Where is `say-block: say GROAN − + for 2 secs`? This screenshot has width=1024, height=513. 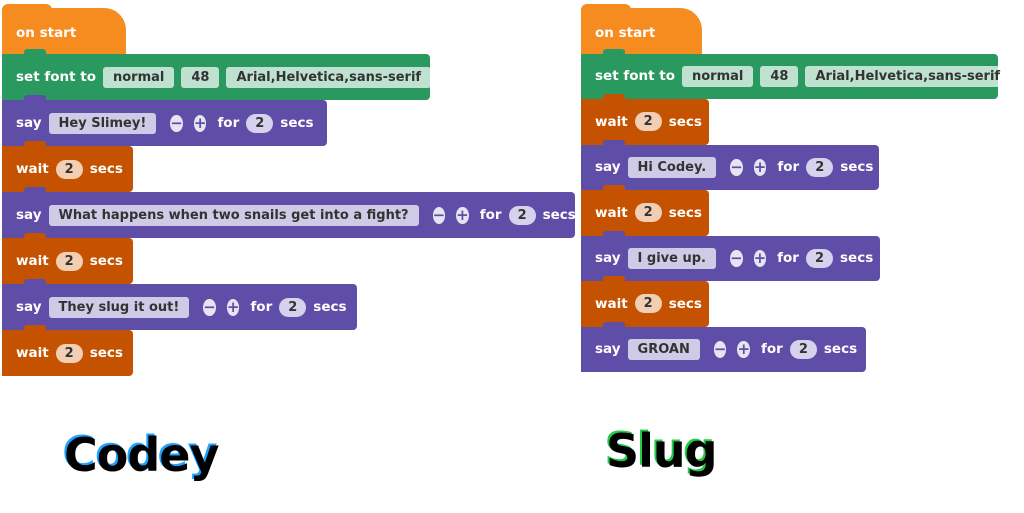
say-block: say GROAN − + for 2 secs is located at coordinates (723, 346).